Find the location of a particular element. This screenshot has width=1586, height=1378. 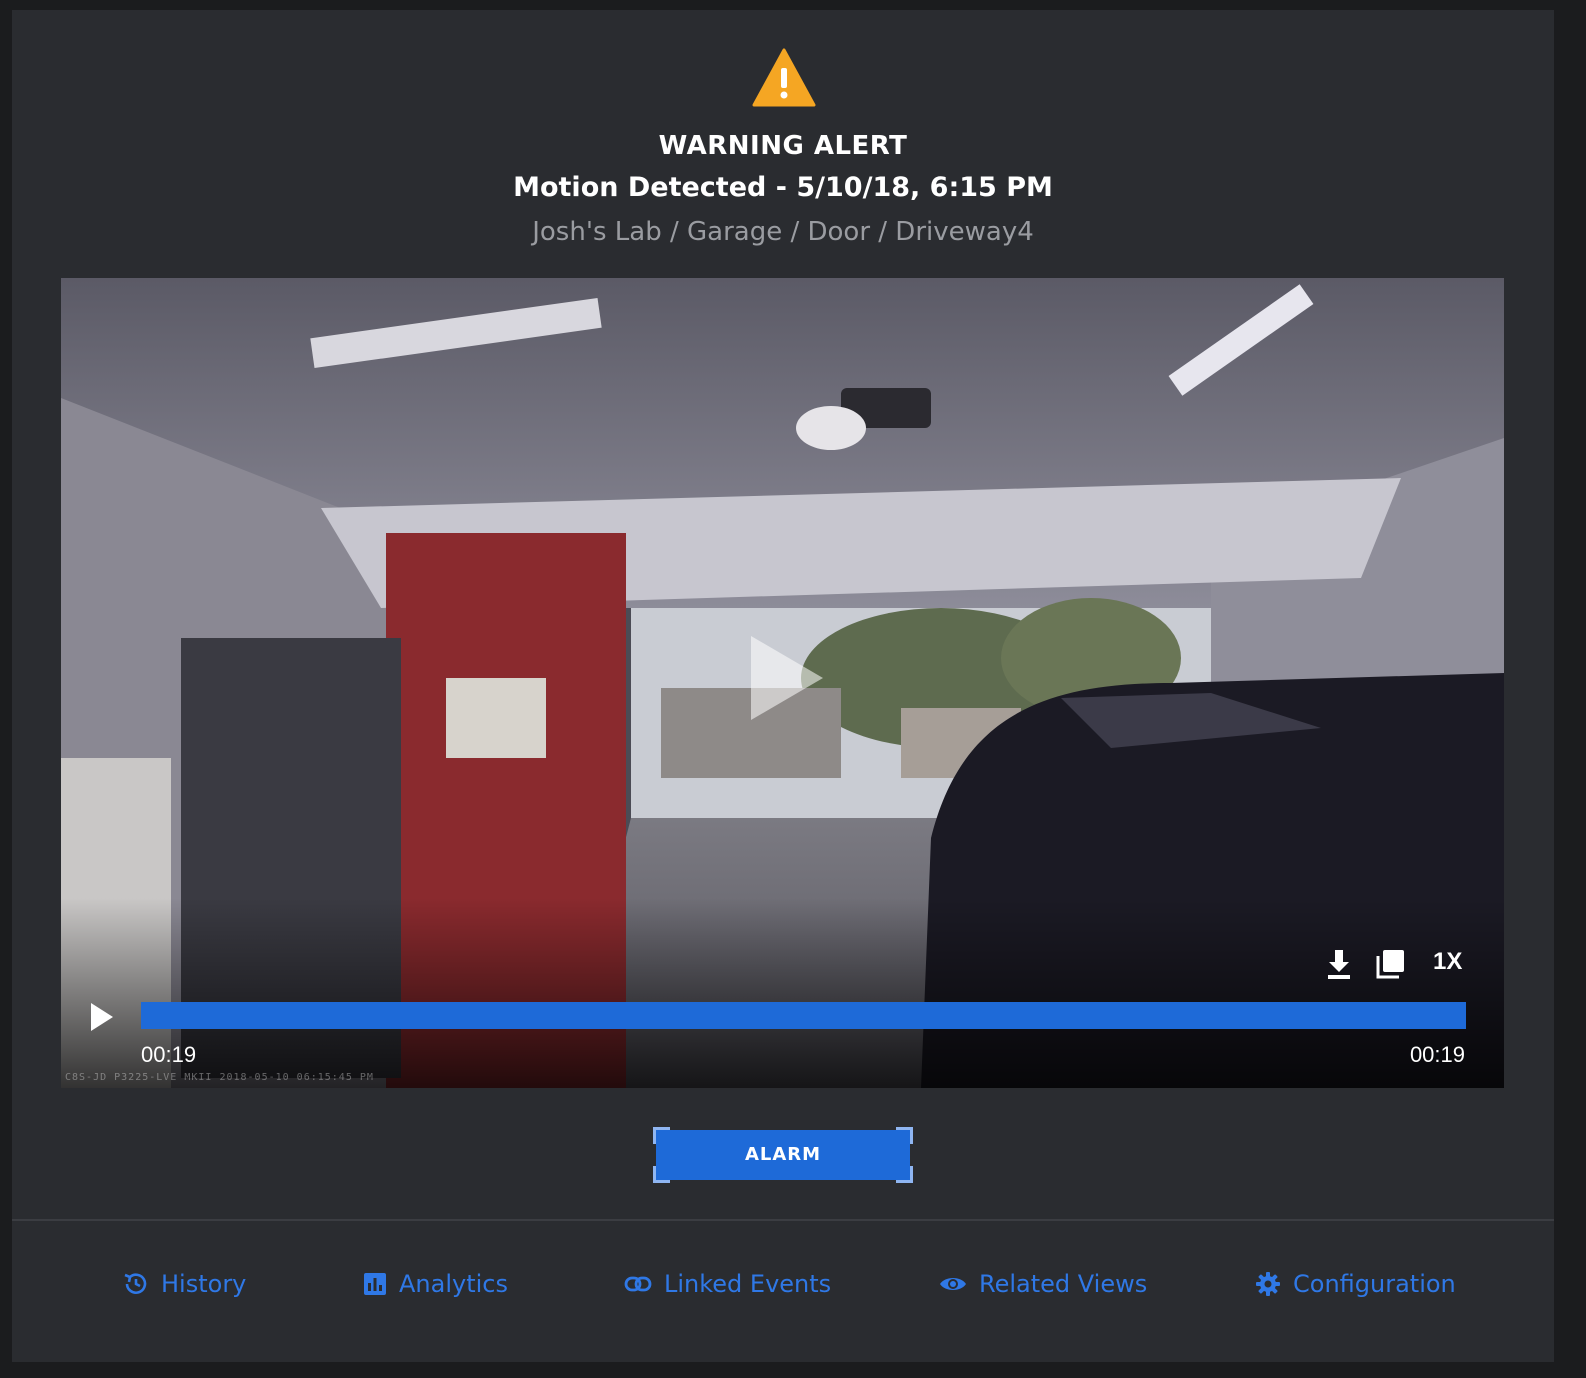

alert-title: Motion Detected - 5/10/18, 6:15 PM is located at coordinates (783, 187).